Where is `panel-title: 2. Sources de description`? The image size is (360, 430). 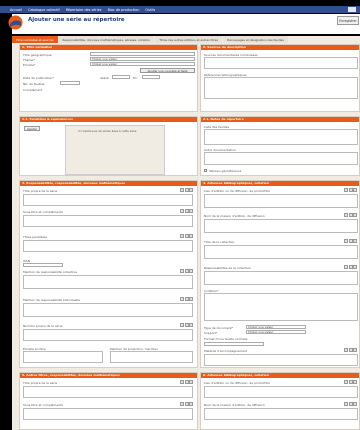 panel-title: 2. Sources de description is located at coordinates (280, 47).